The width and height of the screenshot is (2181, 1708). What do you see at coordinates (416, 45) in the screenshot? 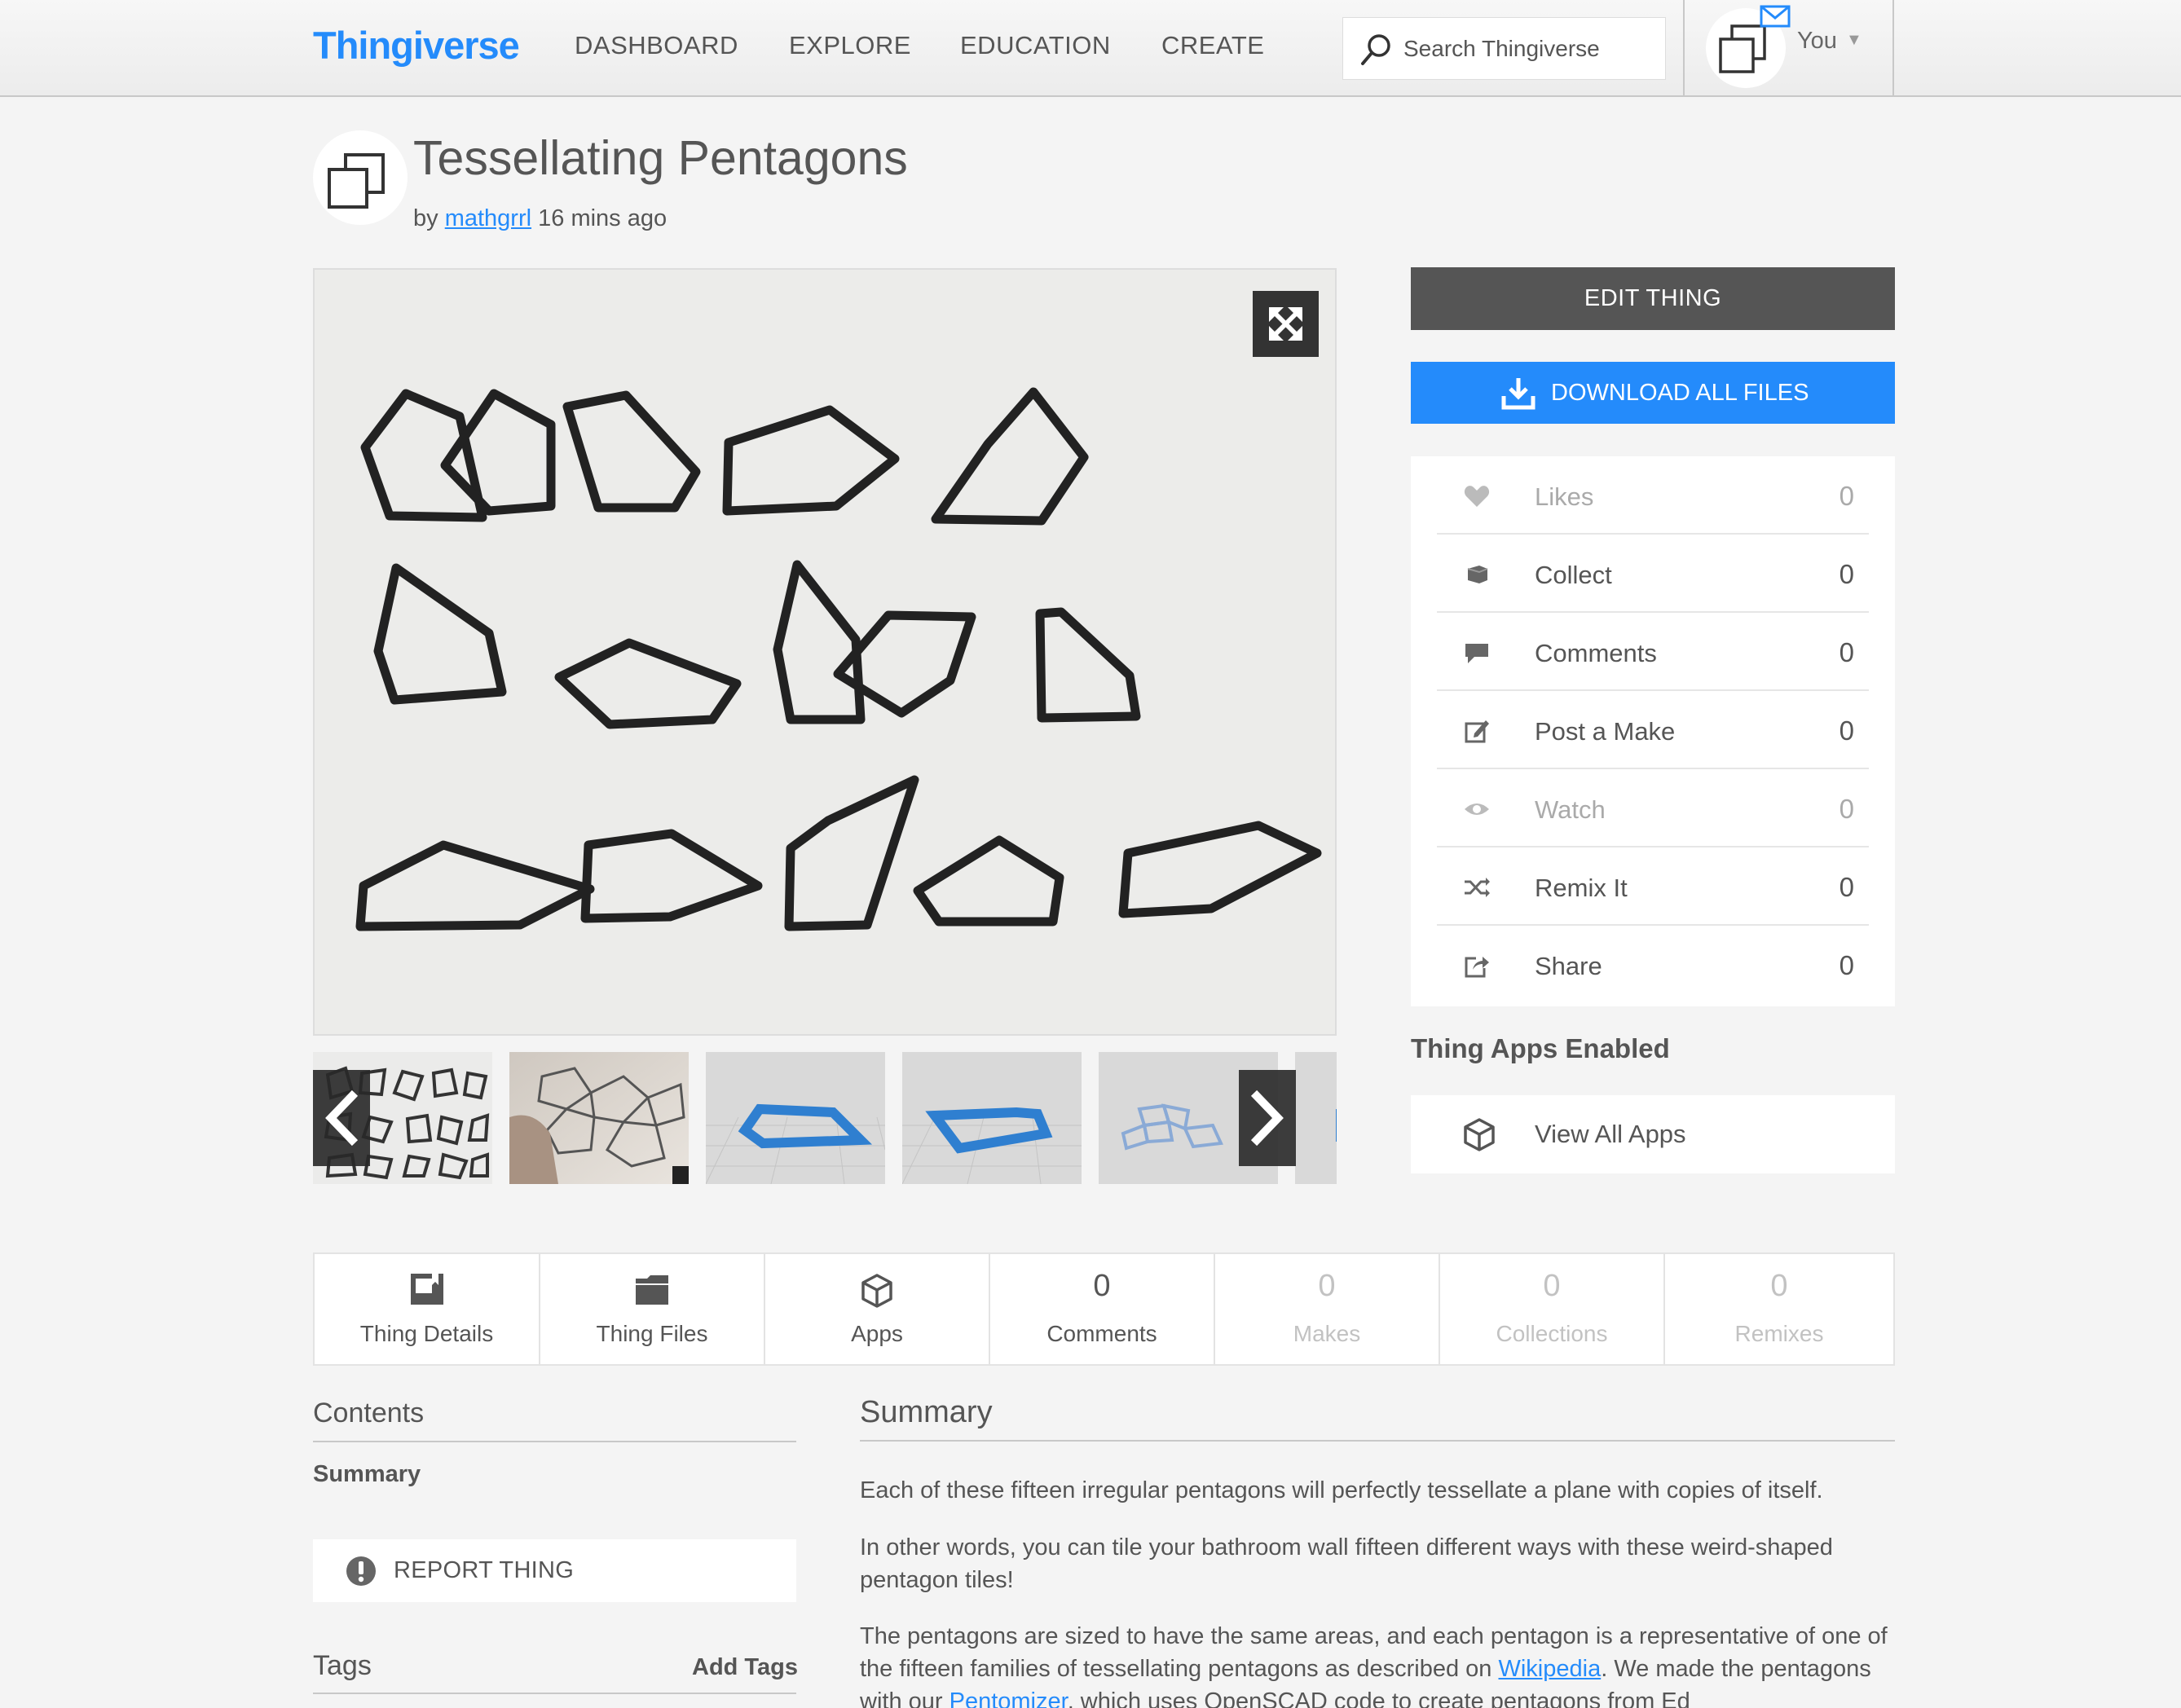
I see `thingiverse-logo: Thingiverse` at bounding box center [416, 45].